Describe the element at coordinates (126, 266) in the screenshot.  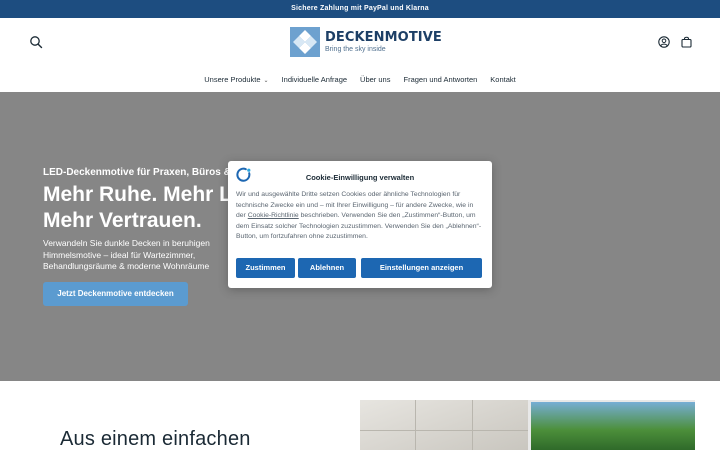
I see `hero-description-line: Behandlungsräume & moderne Wohnräume` at that location.